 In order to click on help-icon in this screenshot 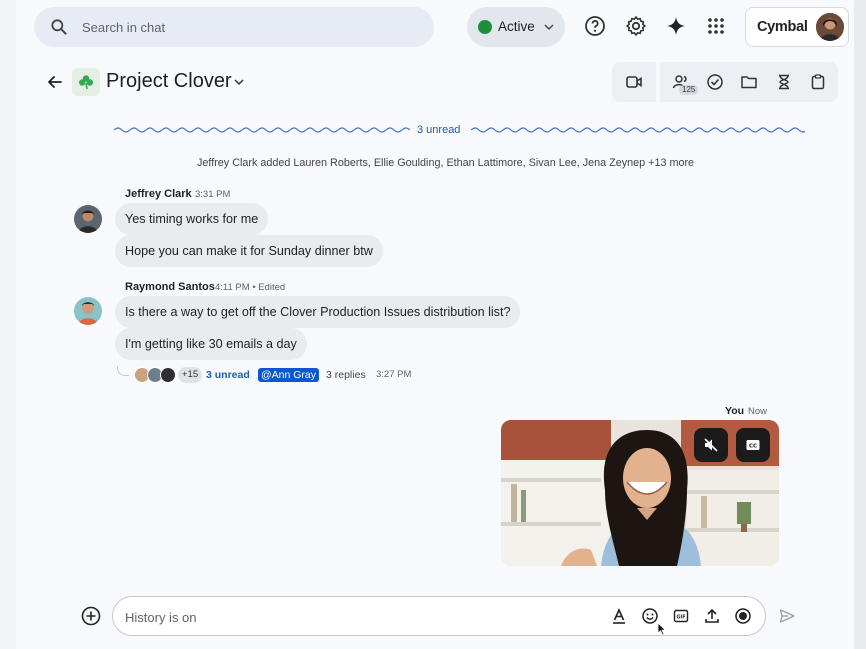, I will do `click(595, 26)`.